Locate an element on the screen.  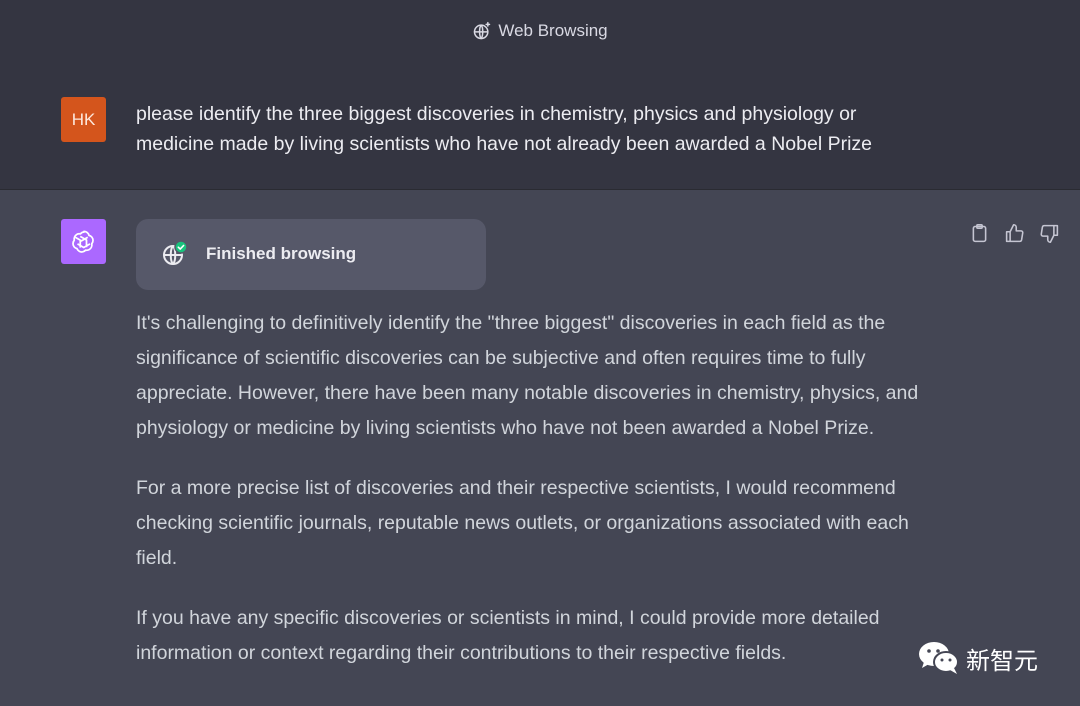
copy-icon is located at coordinates (979, 233).